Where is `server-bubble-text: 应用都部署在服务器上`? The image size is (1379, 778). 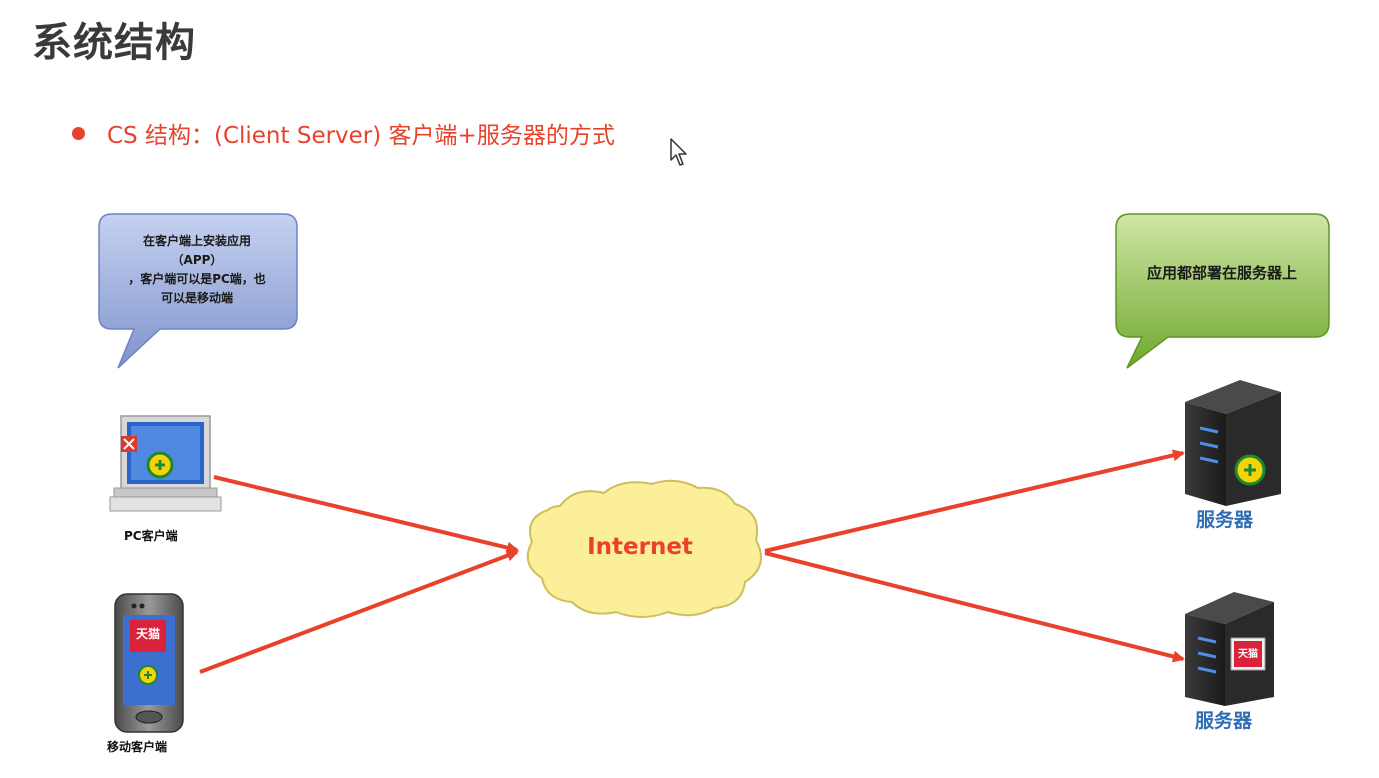
server-bubble-text: 应用都部署在服务器上 is located at coordinates (1221, 273).